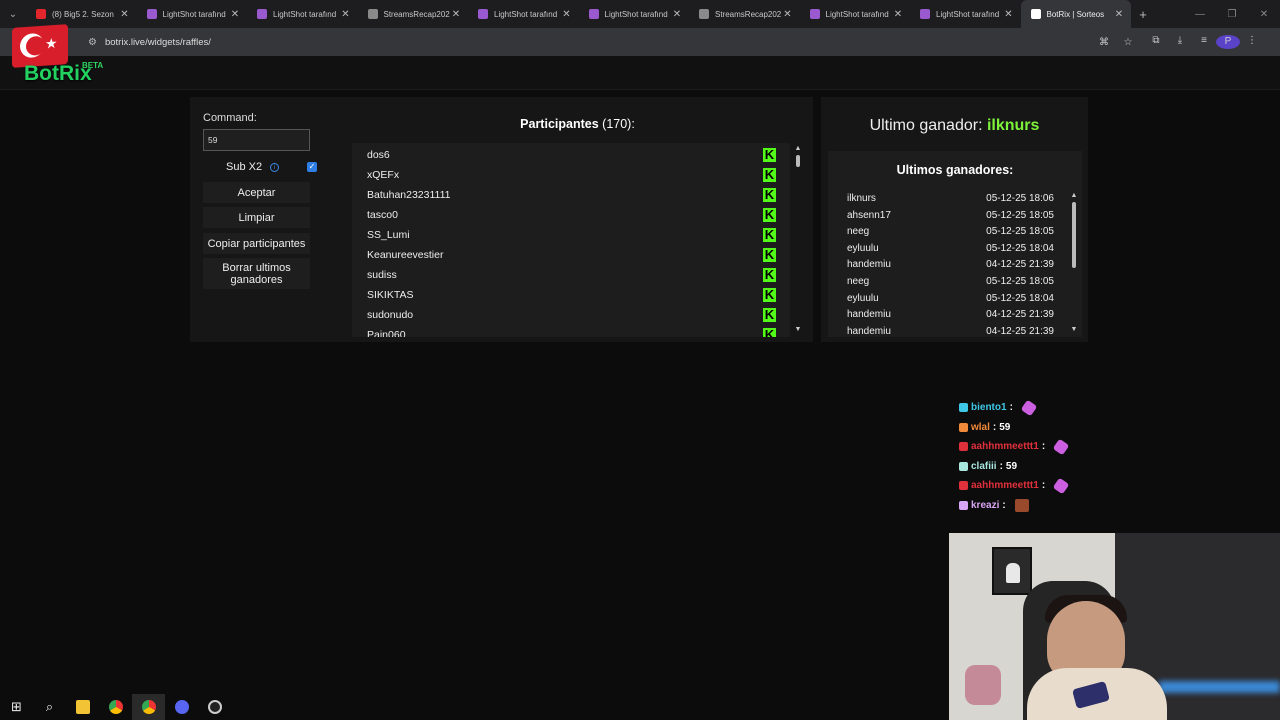 Image resolution: width=1280 pixels, height=720 pixels. What do you see at coordinates (1020, 298) in the screenshot?
I see `winner-date: 05-12-25 18:04` at bounding box center [1020, 298].